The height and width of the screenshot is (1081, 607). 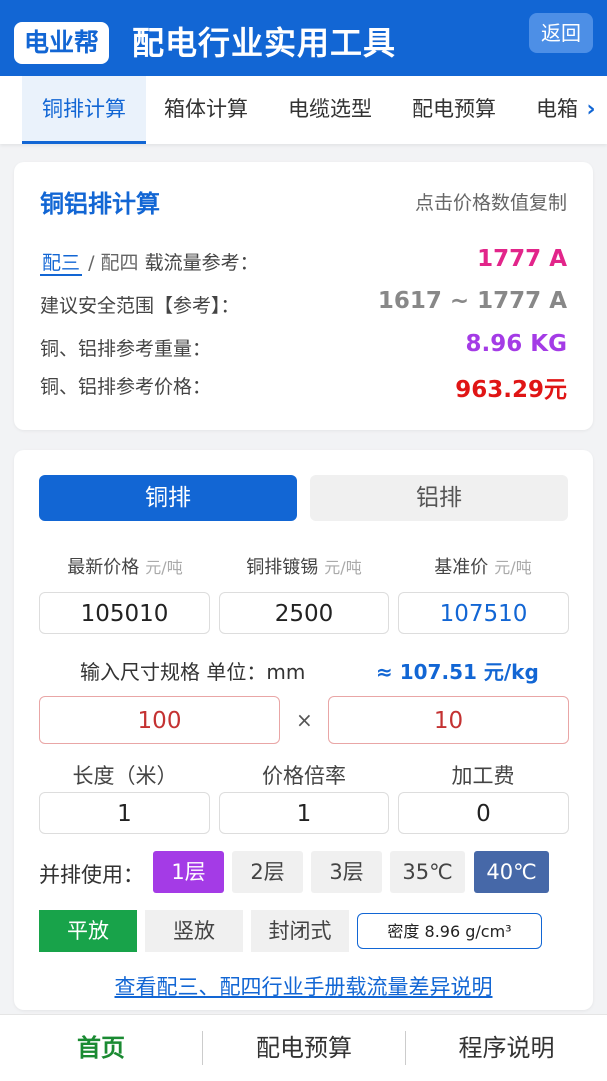 I want to click on parallel-label: 并排使用：, so click(x=91, y=875).